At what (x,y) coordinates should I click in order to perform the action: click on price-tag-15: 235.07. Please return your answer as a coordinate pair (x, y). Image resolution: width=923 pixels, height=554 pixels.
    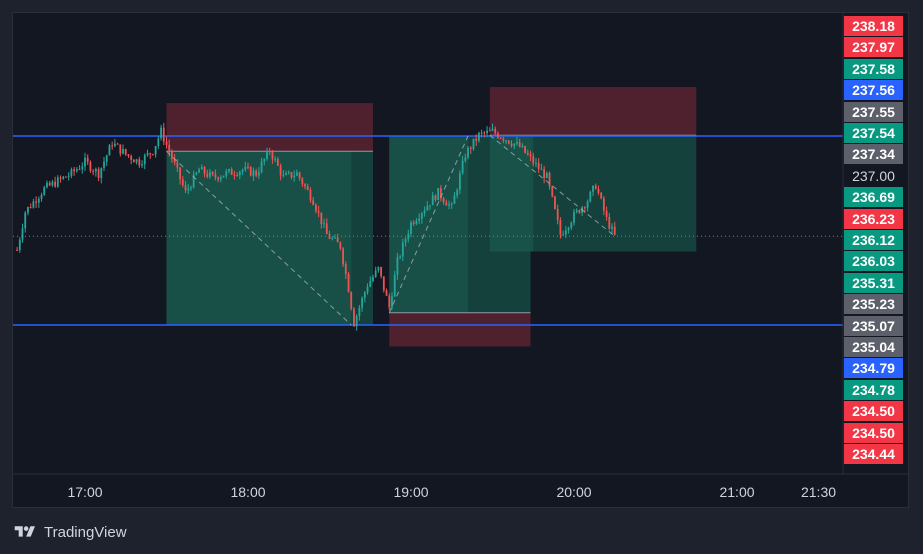
    Looking at the image, I should click on (873, 325).